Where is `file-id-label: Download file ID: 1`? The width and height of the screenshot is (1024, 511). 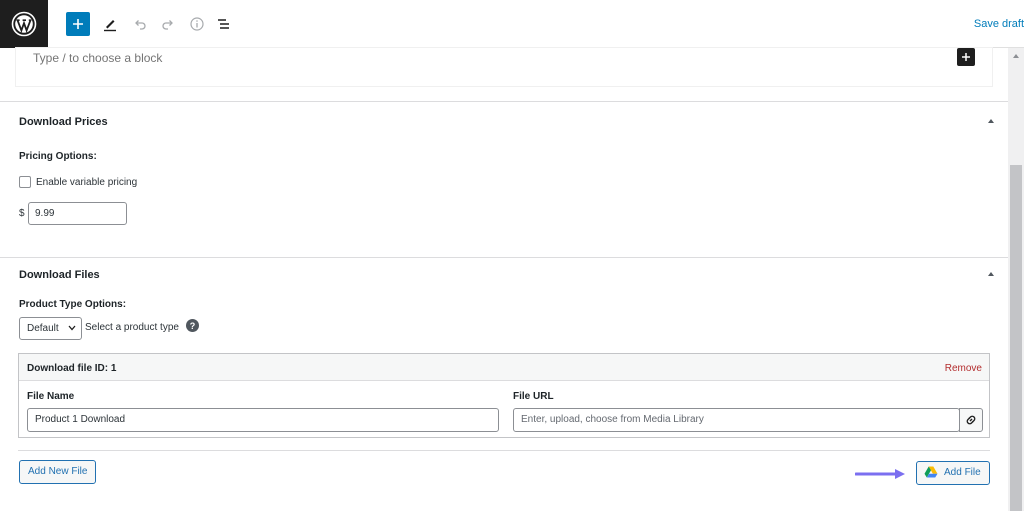
file-id-label: Download file ID: 1 is located at coordinates (72, 368).